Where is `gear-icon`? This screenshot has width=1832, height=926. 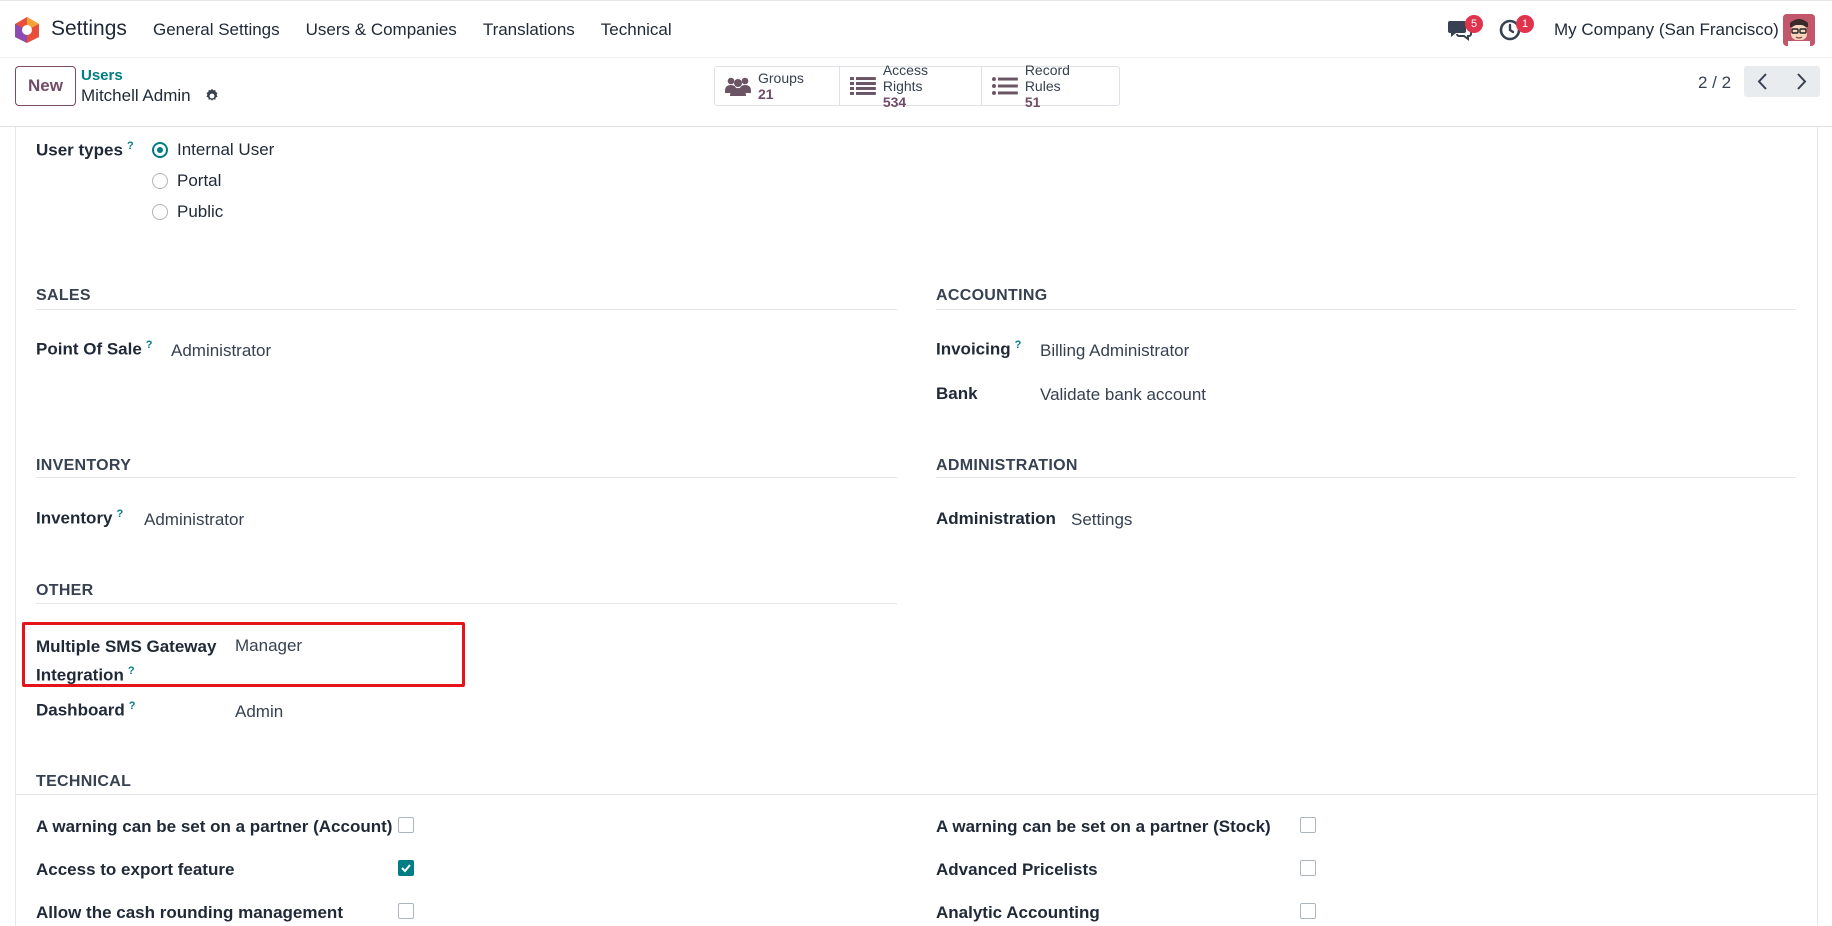
gear-icon is located at coordinates (212, 96).